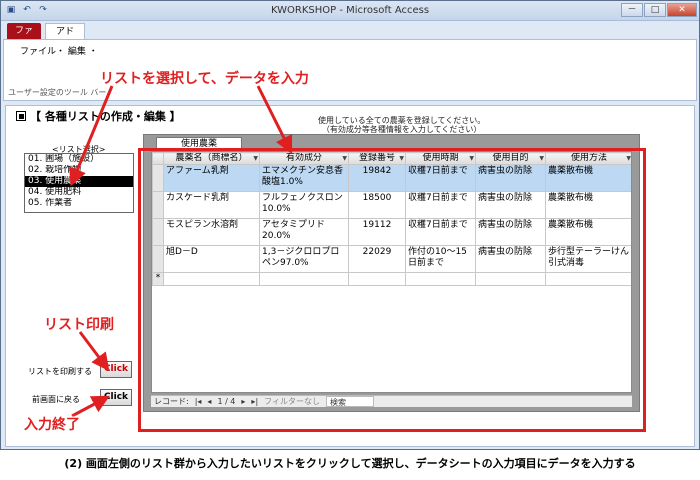 This screenshot has height=480, width=700. I want to click on back-label: 前画面に戻る, so click(56, 399).